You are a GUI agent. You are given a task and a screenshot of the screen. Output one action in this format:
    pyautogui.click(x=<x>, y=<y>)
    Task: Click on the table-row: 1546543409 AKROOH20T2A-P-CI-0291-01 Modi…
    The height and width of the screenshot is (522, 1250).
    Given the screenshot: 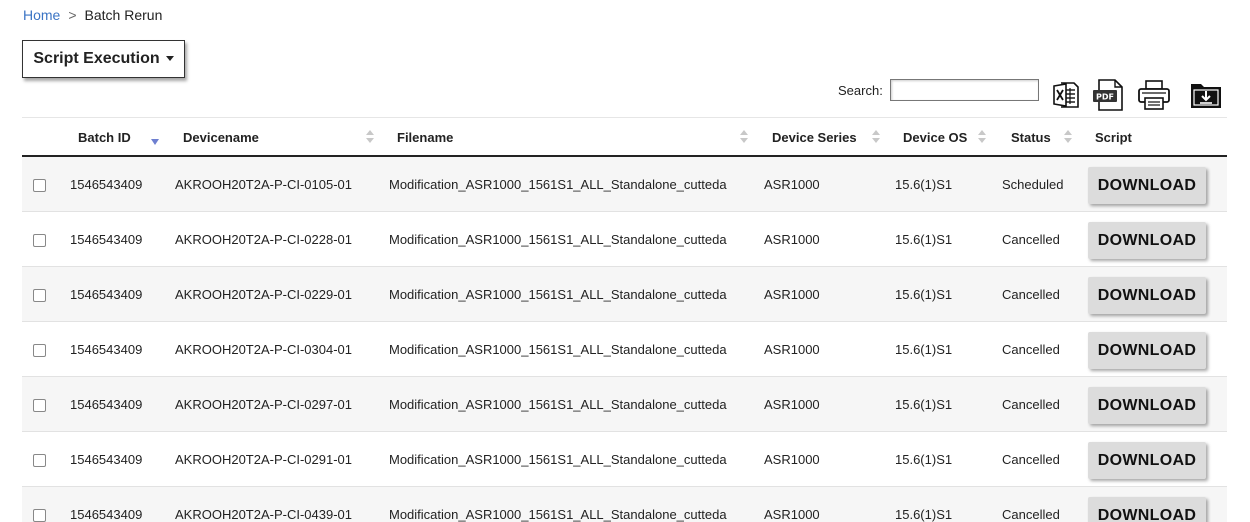 What is the action you would take?
    pyautogui.click(x=624, y=459)
    